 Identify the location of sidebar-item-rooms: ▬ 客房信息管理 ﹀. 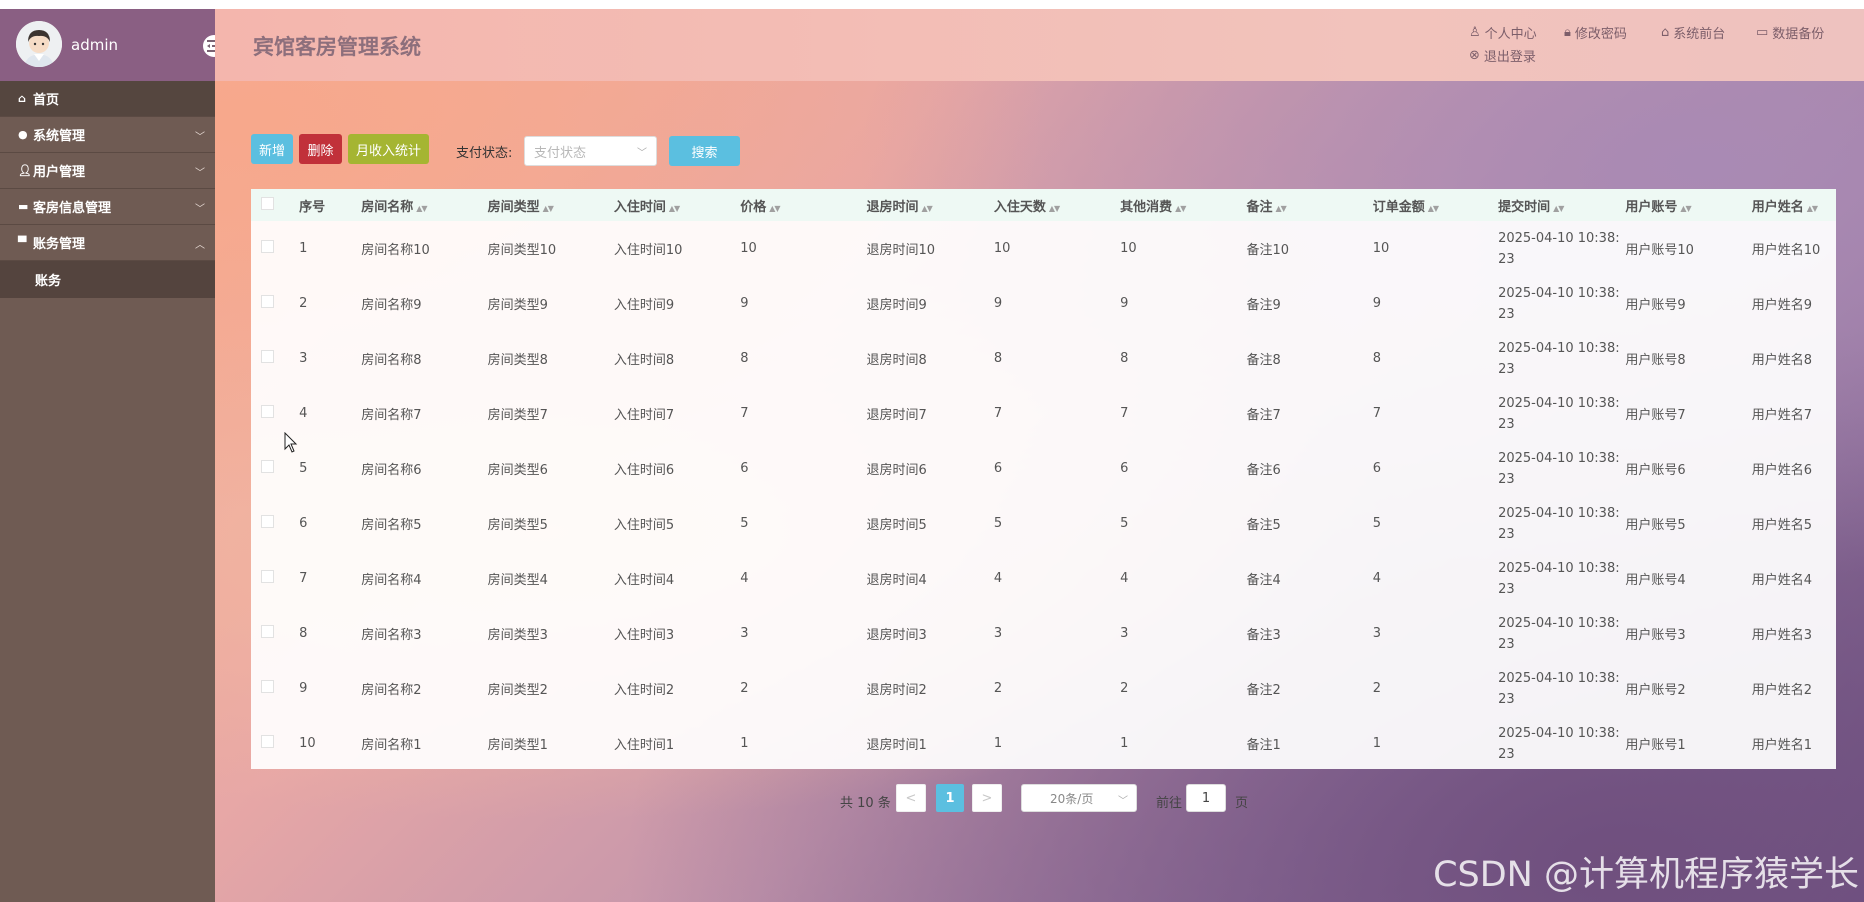
(107, 207).